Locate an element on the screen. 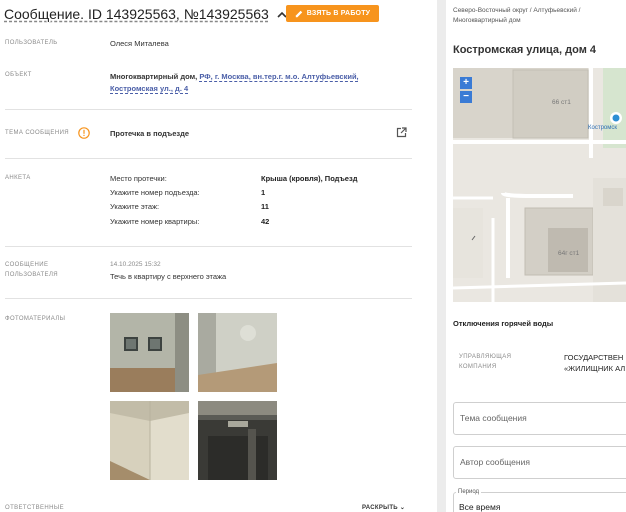 This screenshot has width=626, height=512. hot-water-outages: Отключения горячей воды is located at coordinates (503, 323).